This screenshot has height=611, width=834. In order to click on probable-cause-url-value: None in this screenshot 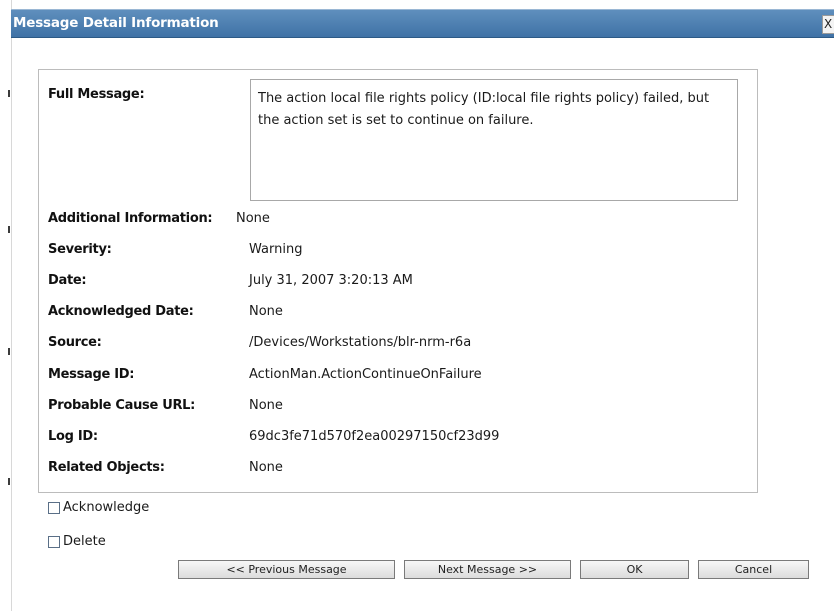, I will do `click(266, 405)`.